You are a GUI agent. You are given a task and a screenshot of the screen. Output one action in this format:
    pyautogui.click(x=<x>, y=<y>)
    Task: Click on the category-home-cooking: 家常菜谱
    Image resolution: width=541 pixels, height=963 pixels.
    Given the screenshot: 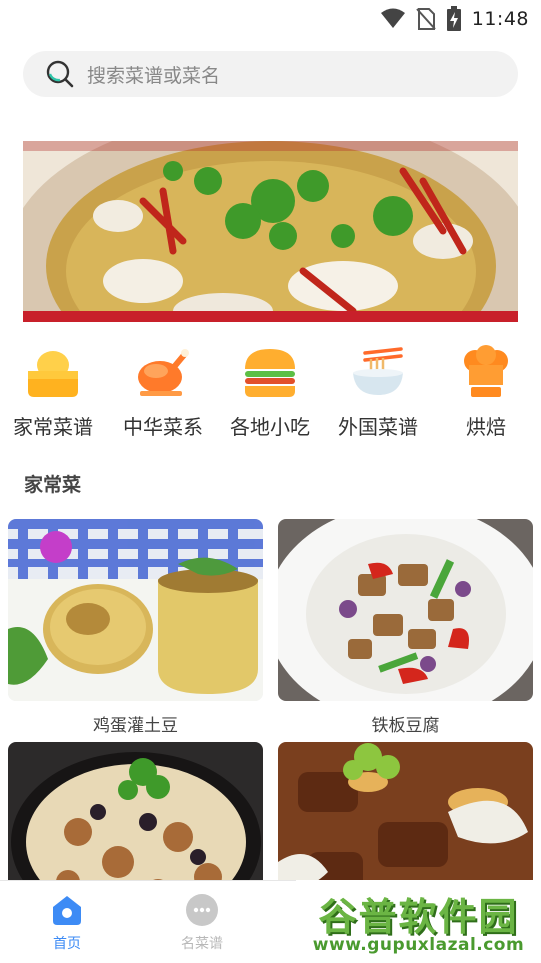 What is the action you would take?
    pyautogui.click(x=54, y=392)
    